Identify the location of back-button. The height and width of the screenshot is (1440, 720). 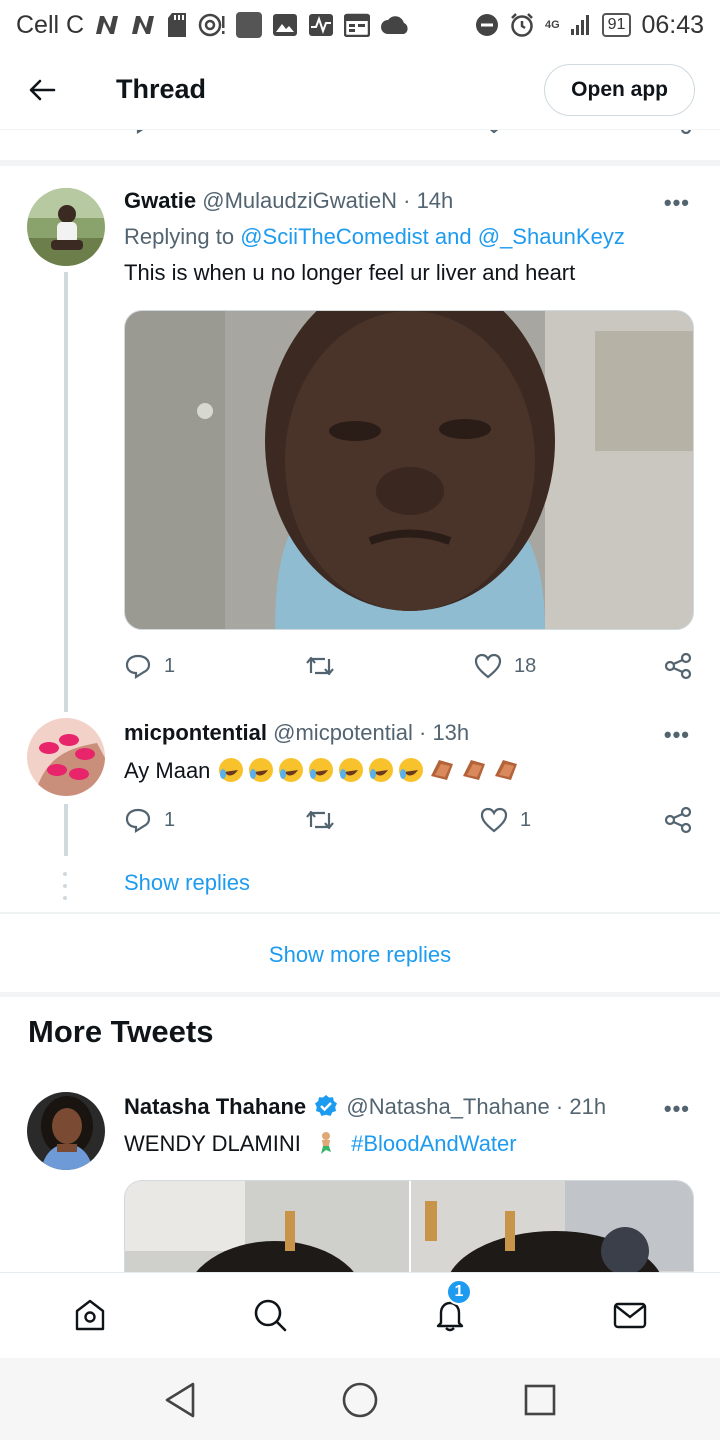
(42, 90).